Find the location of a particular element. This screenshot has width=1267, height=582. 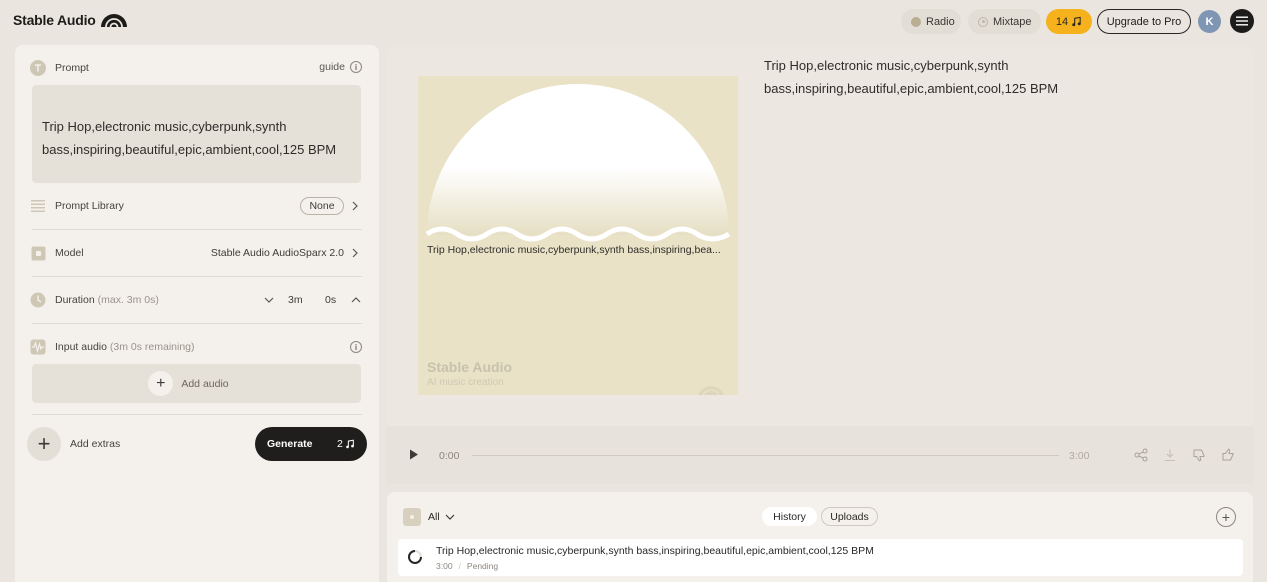

history-item-duration: 3:00 is located at coordinates (444, 566).